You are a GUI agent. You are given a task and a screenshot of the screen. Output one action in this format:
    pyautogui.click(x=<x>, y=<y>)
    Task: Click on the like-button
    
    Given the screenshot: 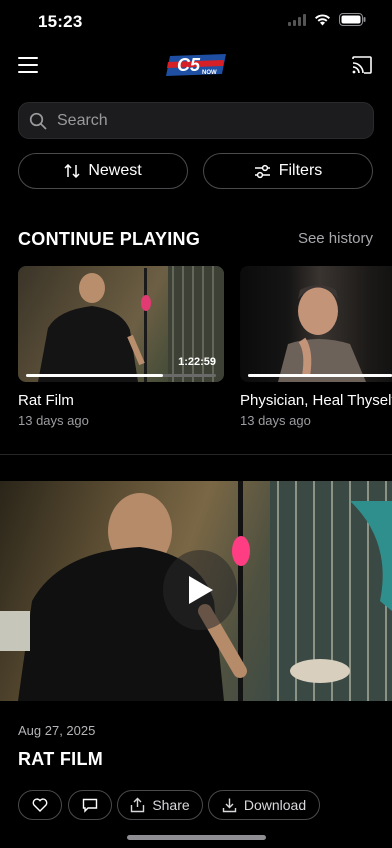 What is the action you would take?
    pyautogui.click(x=40, y=805)
    